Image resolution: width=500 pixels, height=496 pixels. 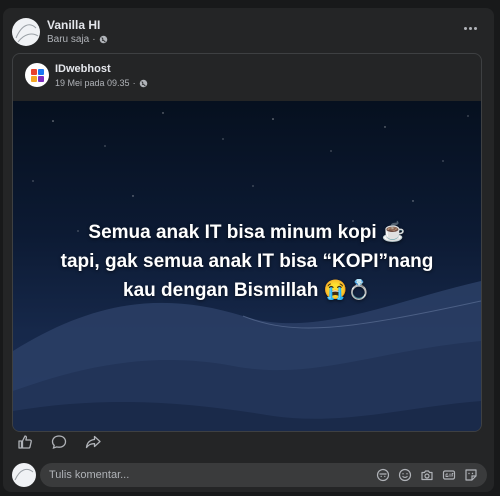 I want to click on author-name: Vanilla HI, so click(x=73, y=25).